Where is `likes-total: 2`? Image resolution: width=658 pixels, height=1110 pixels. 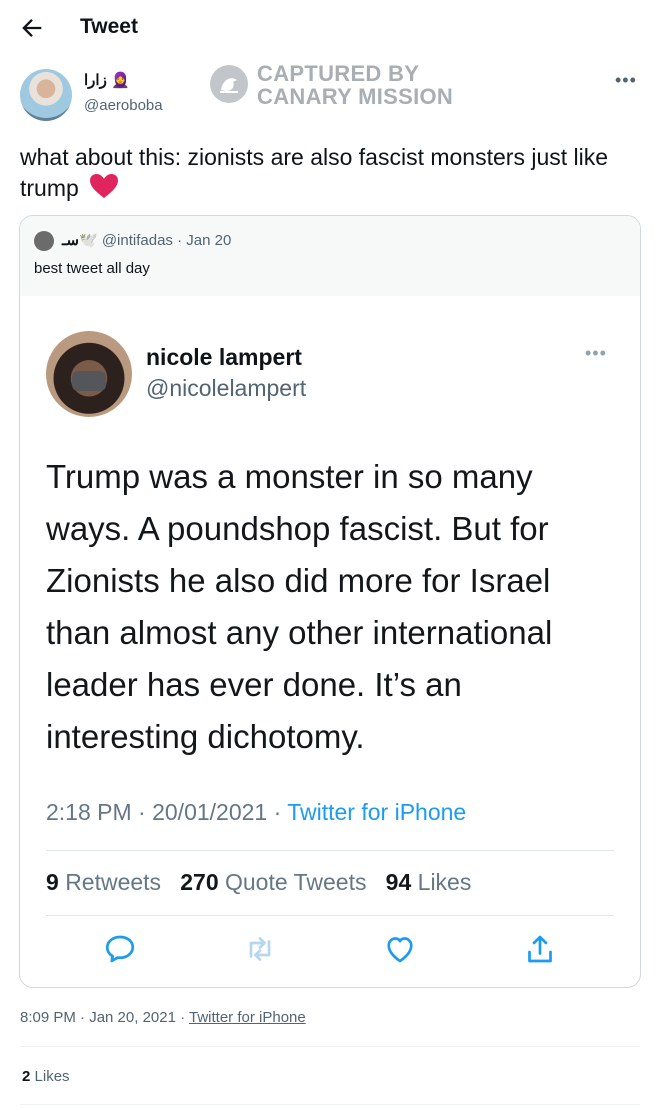 likes-total: 2 is located at coordinates (26, 1076).